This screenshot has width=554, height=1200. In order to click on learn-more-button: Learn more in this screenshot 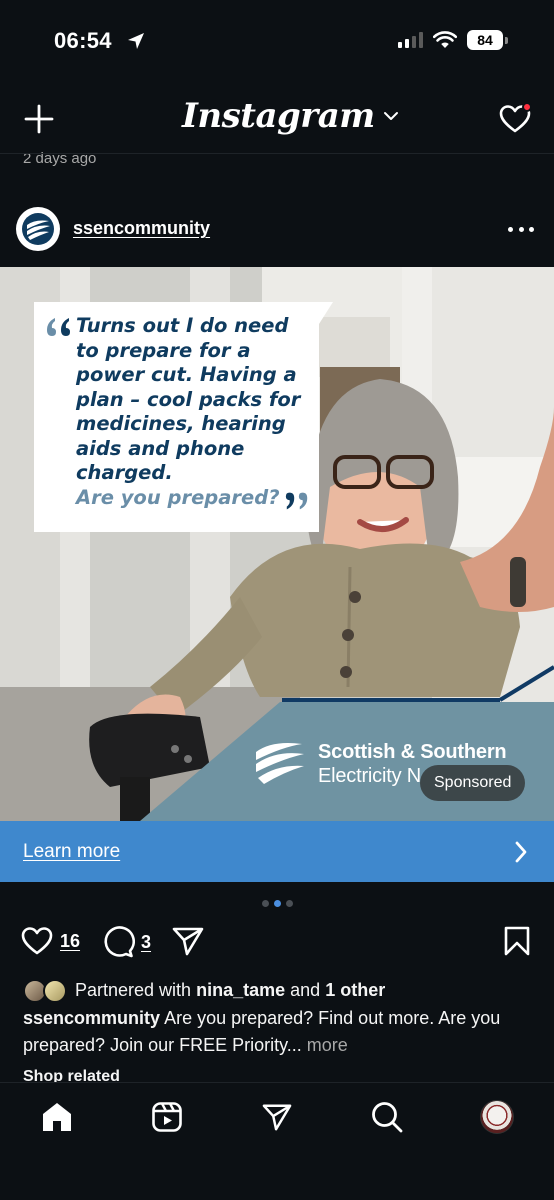, I will do `click(277, 851)`.